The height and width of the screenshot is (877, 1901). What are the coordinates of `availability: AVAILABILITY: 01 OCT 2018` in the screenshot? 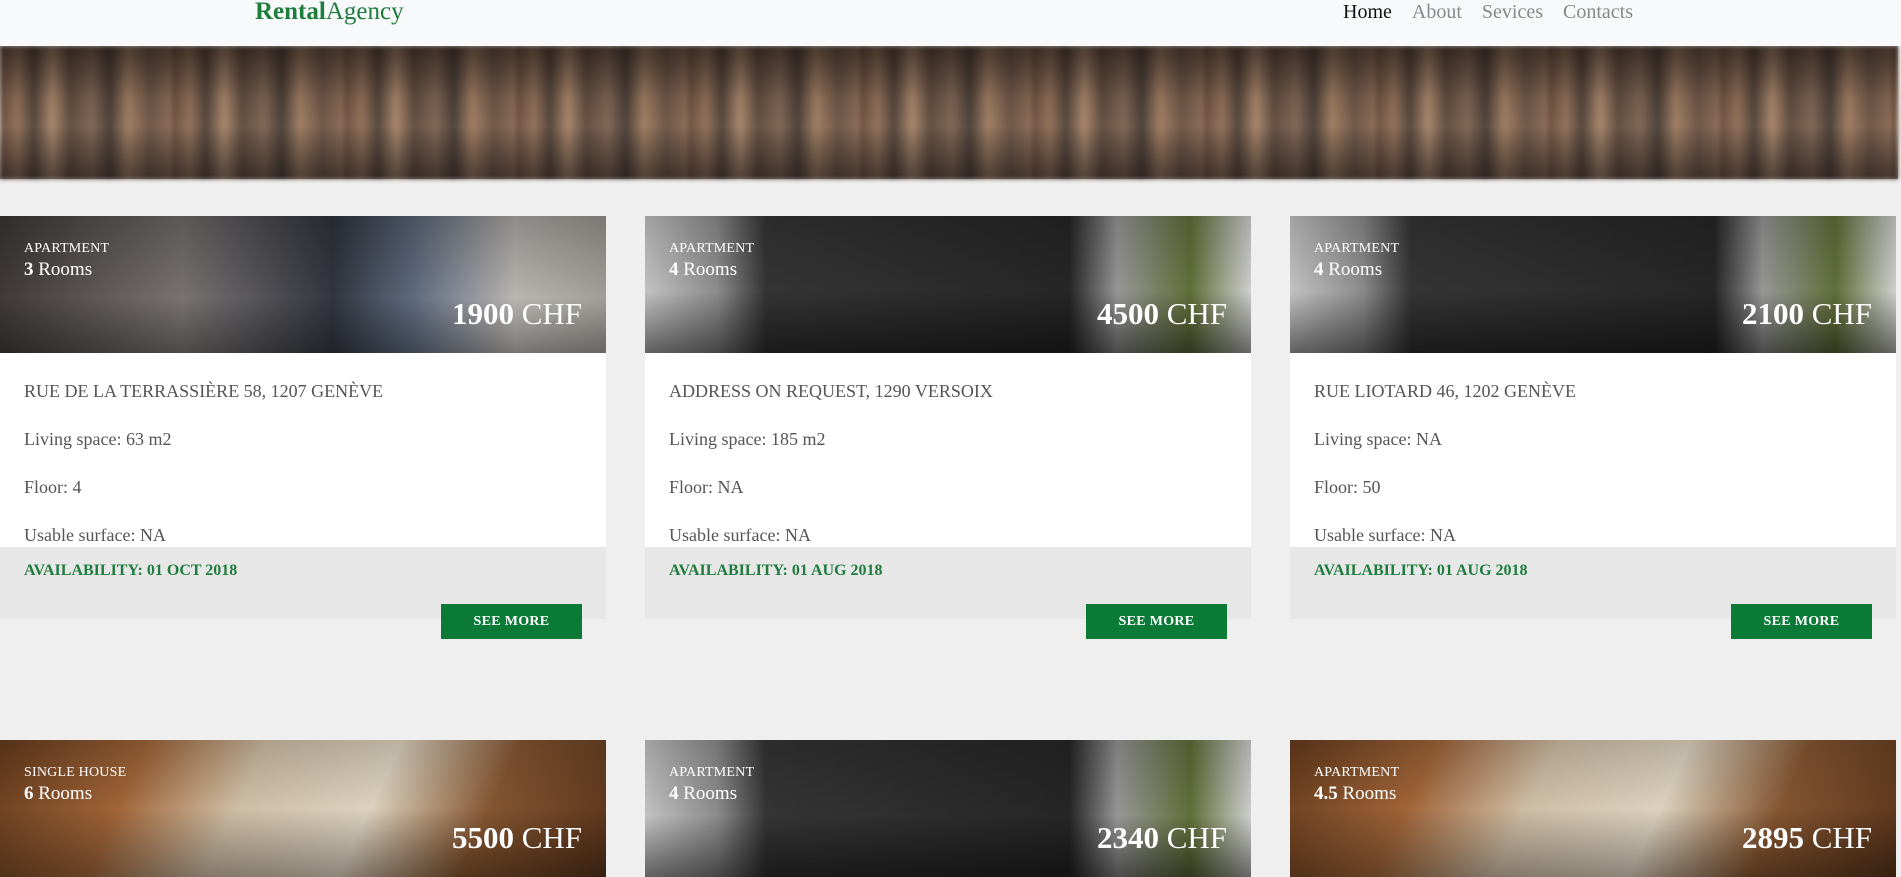 It's located at (131, 570).